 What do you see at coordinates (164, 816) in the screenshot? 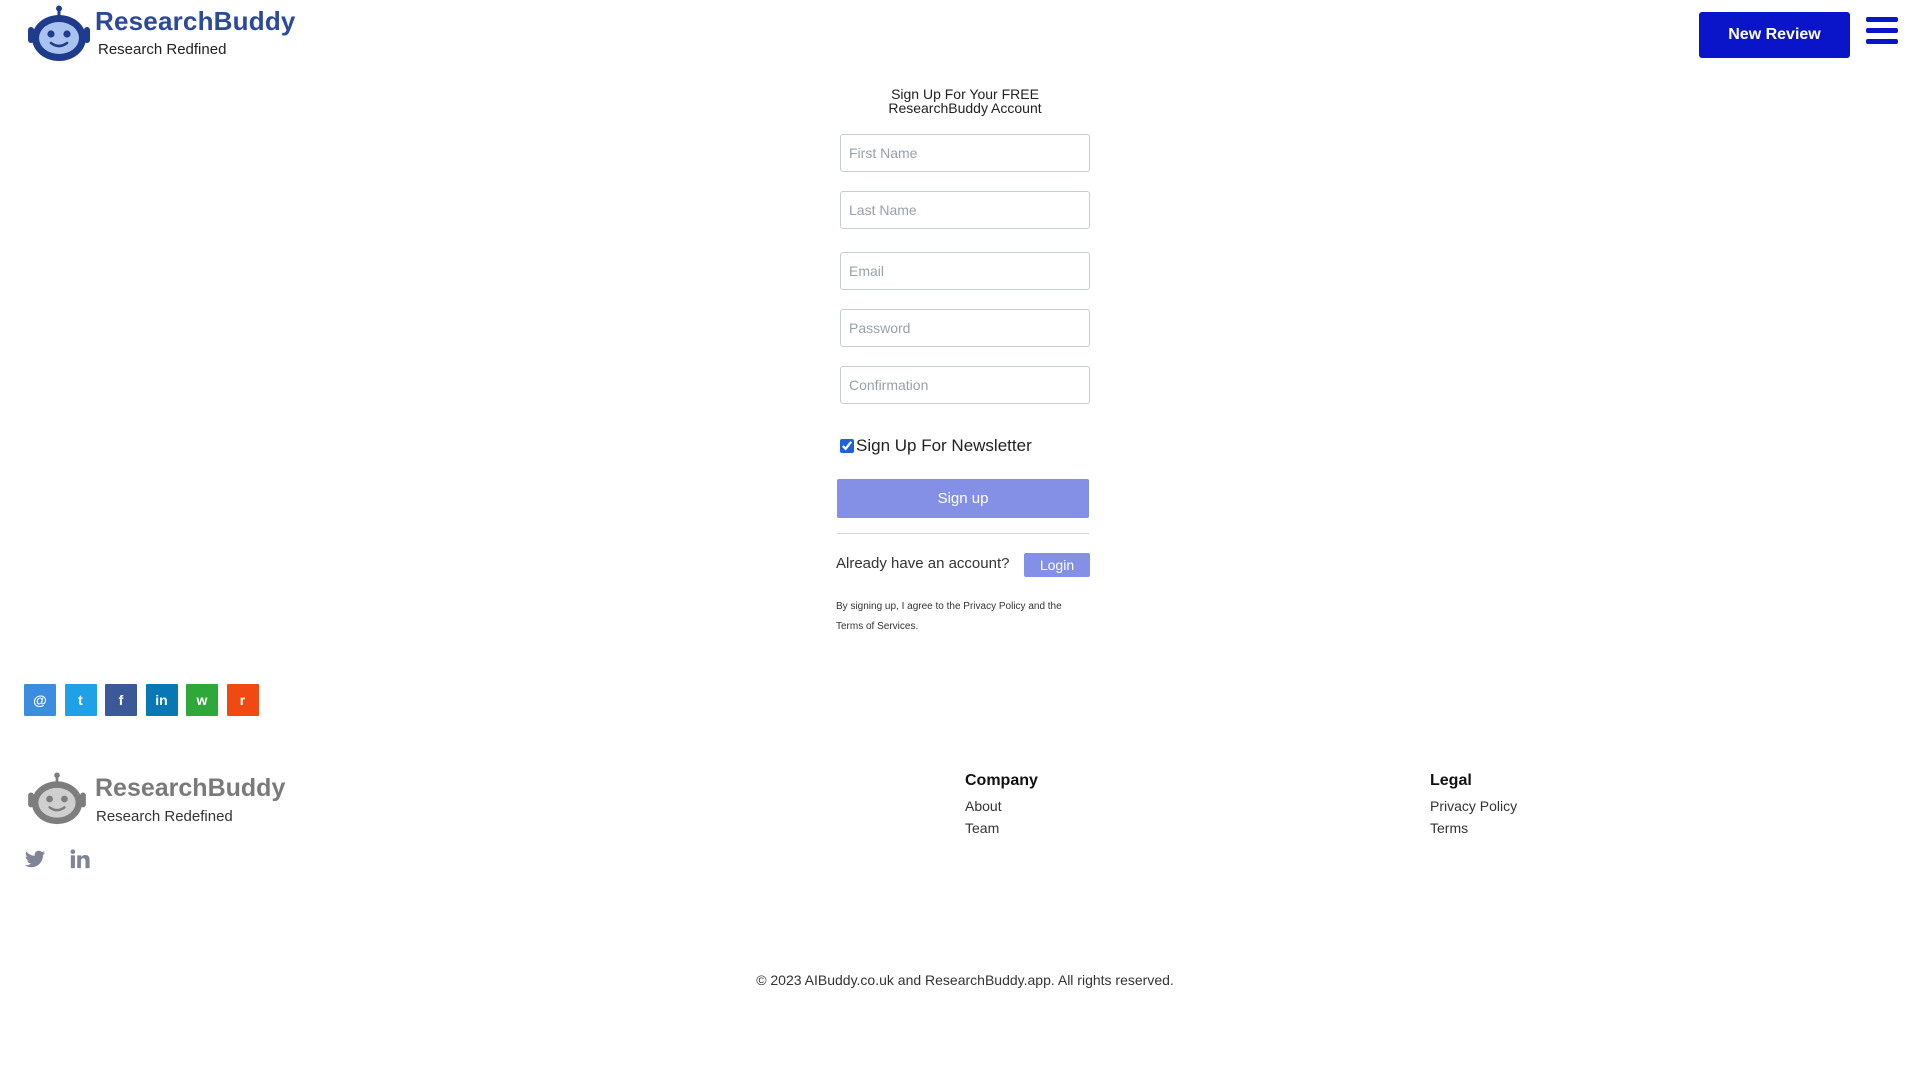
I see `footer-brand-subtitle: Research Redefined` at bounding box center [164, 816].